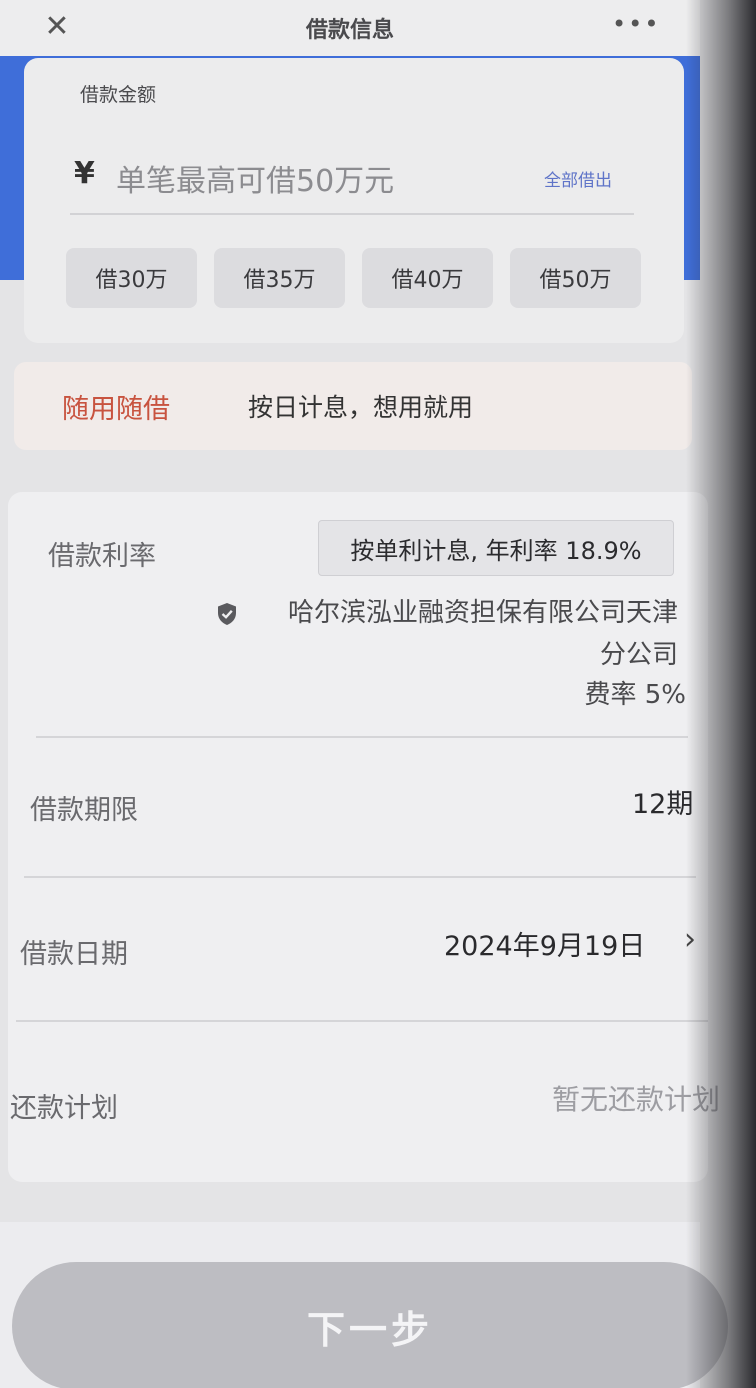  I want to click on guarantor-line-1: 哈尔滨泓业融资担保有限公司天津, so click(482, 613).